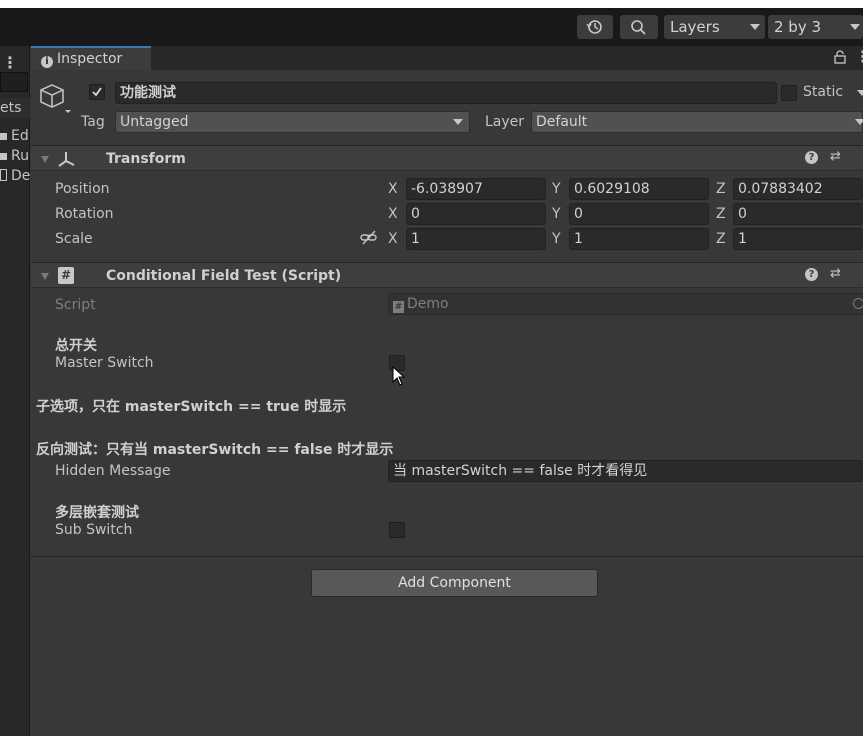  What do you see at coordinates (74, 239) in the screenshot?
I see `scale-label: Scale` at bounding box center [74, 239].